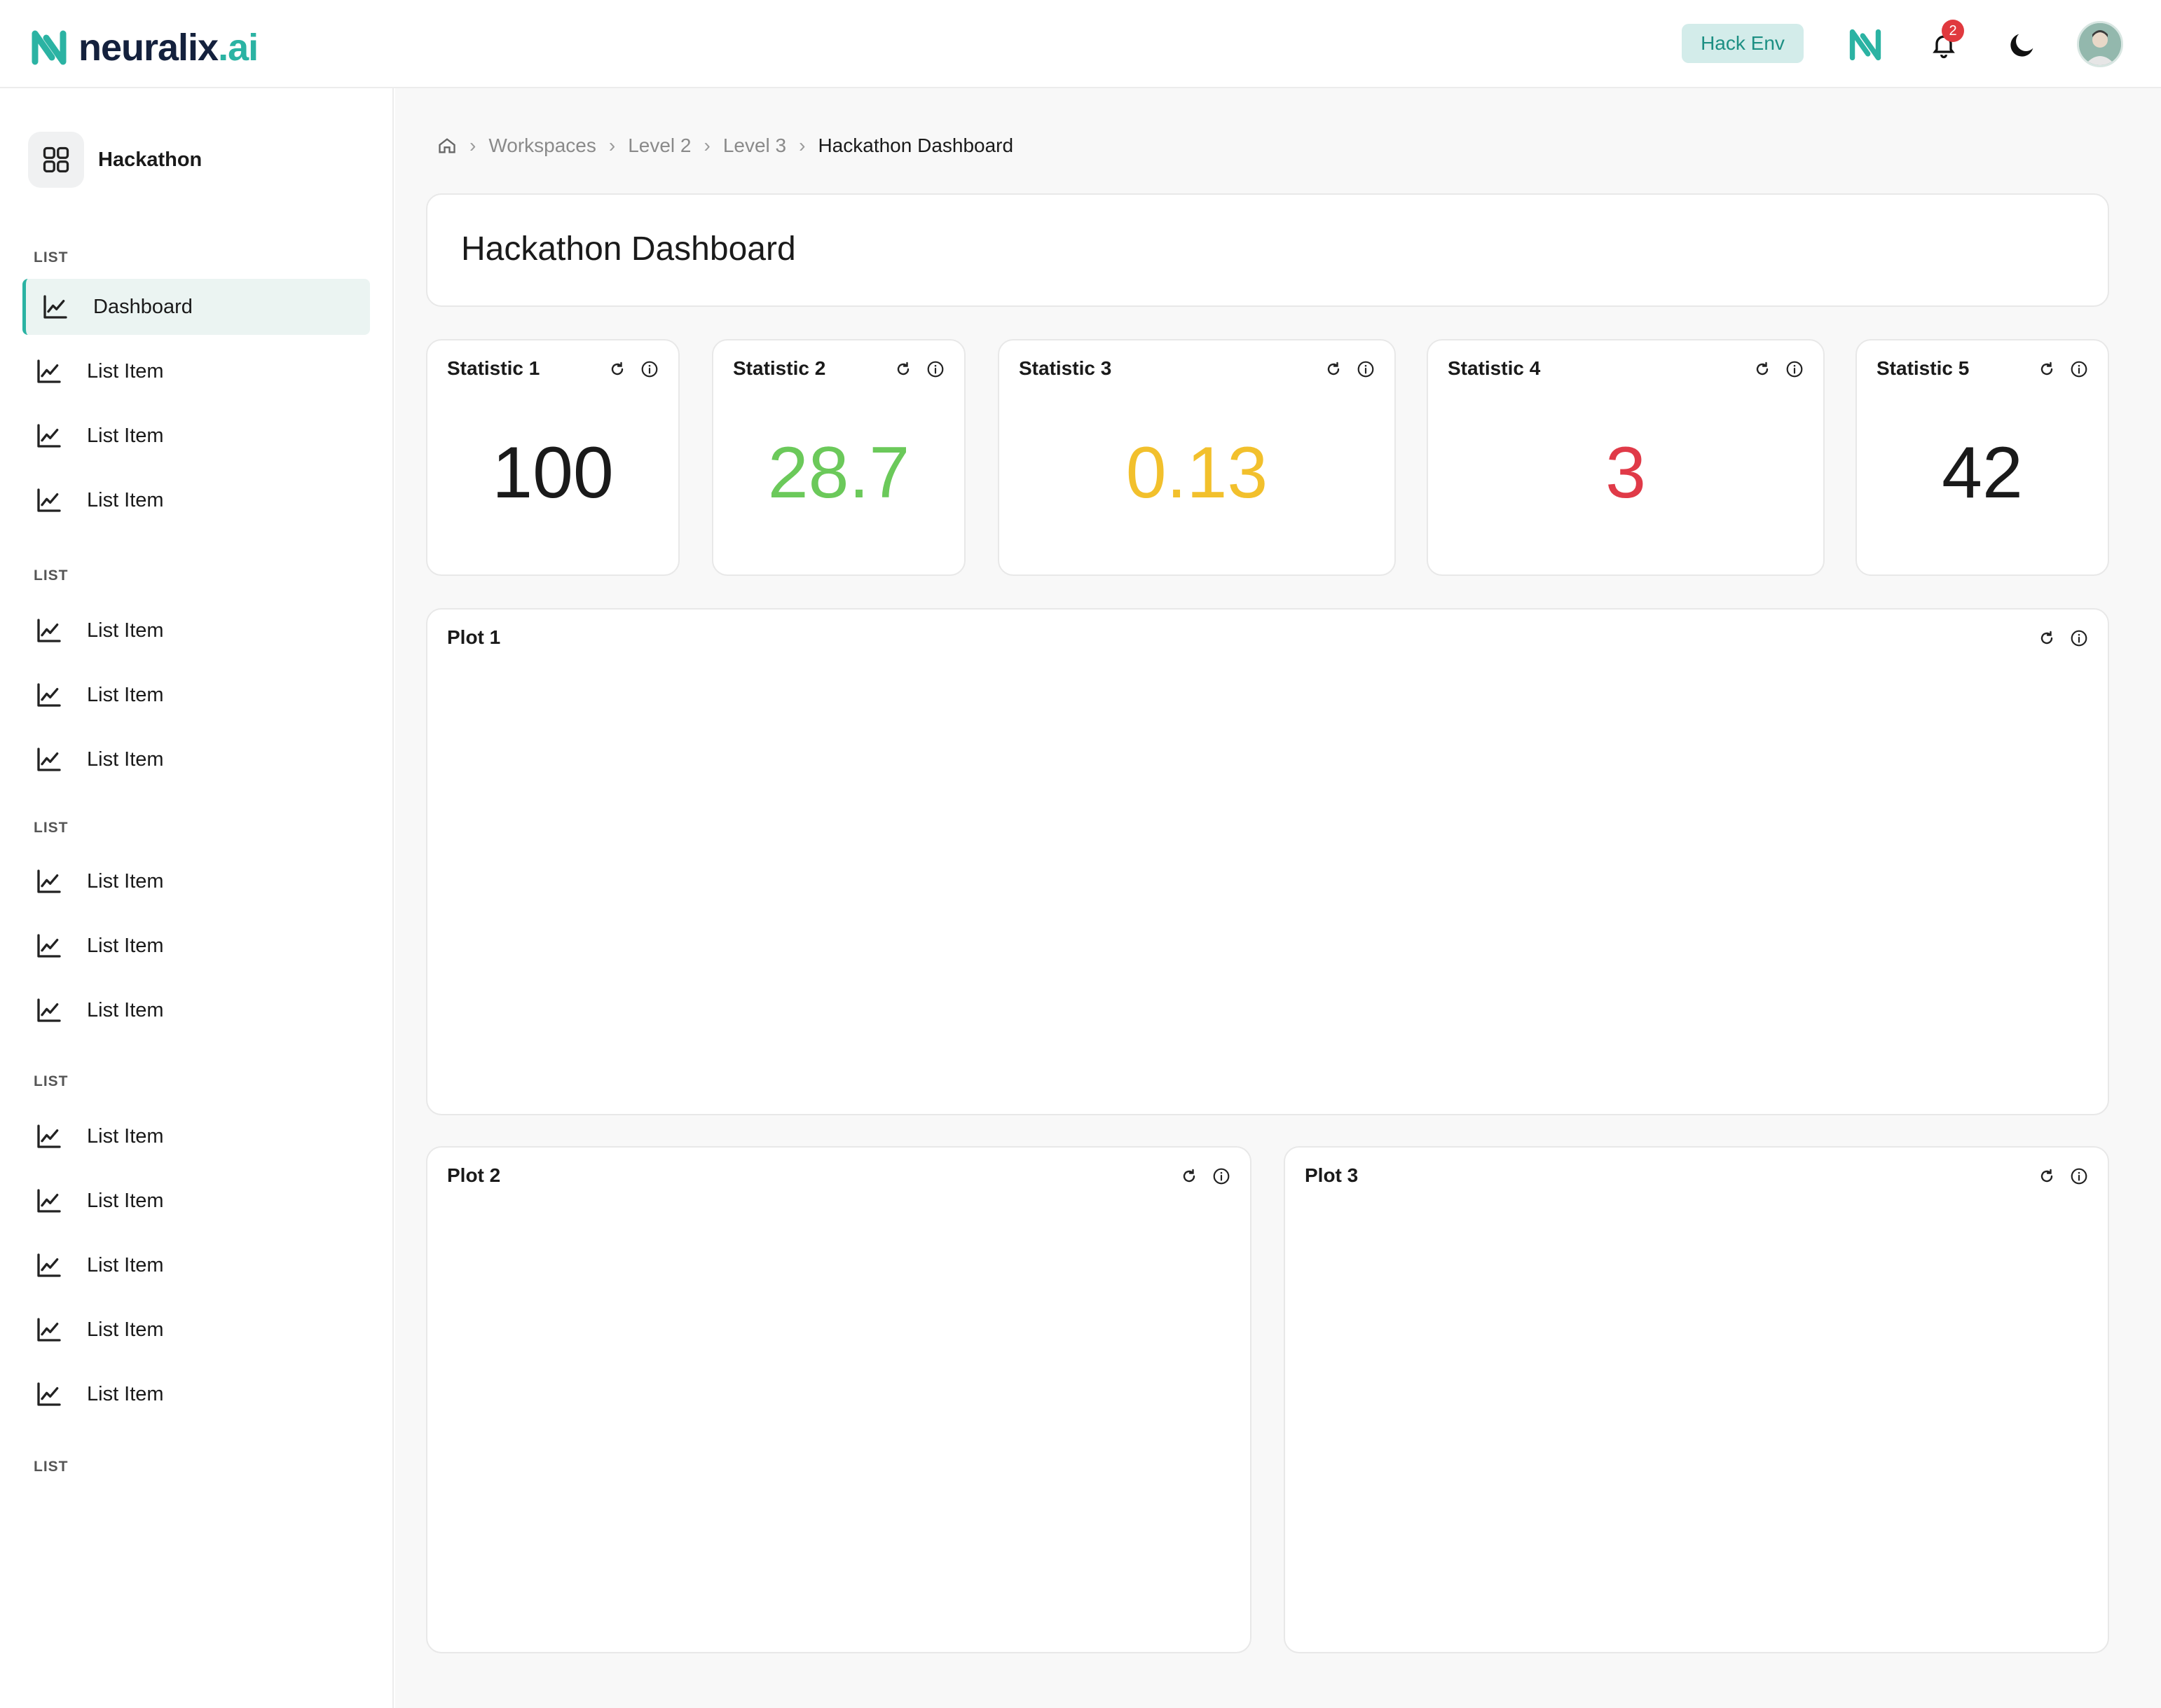 The image size is (2161, 1708). I want to click on stat-card-2: Statistic 2 28.7, so click(839, 457).